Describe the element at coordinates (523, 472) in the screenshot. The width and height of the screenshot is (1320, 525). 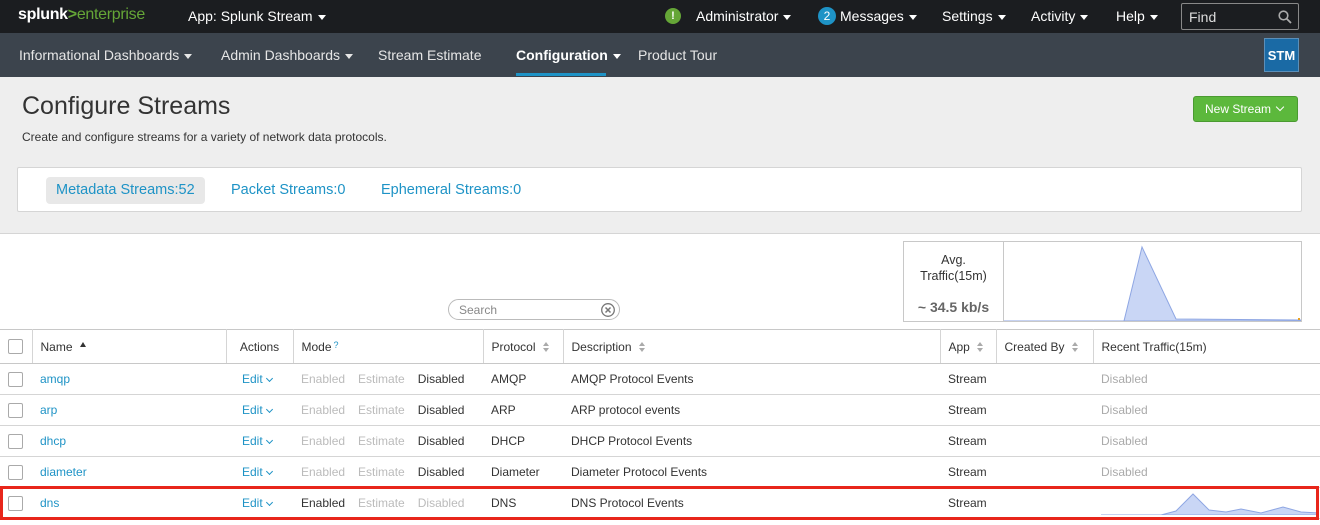
I see `protocol-cell: Diameter` at that location.